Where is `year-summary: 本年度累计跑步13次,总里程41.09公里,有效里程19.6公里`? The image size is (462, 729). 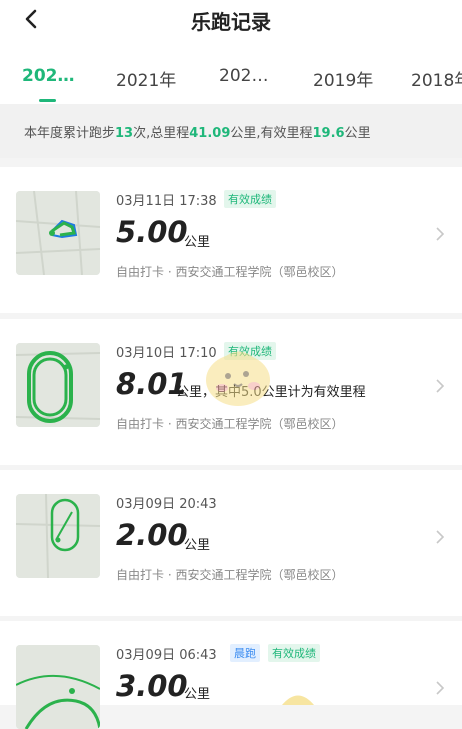 year-summary: 本年度累计跑步13次,总里程41.09公里,有效里程19.6公里 is located at coordinates (231, 131).